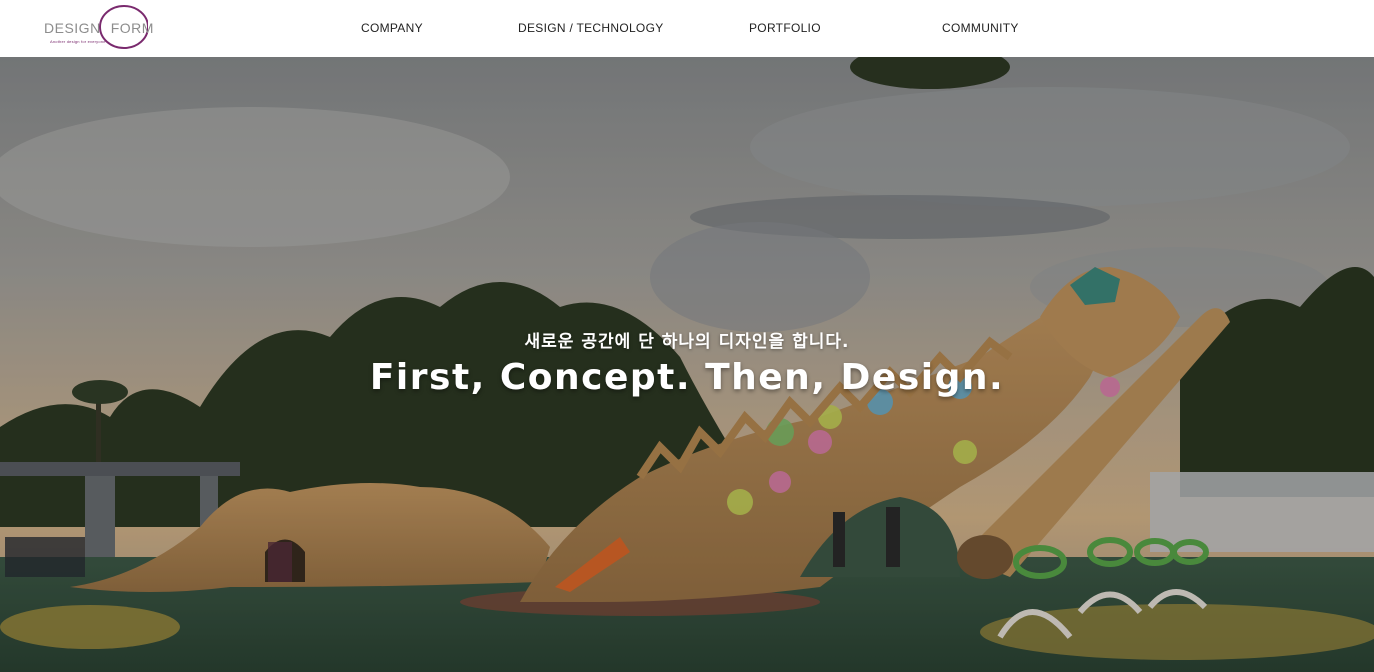  Describe the element at coordinates (72, 28) in the screenshot. I see `logo-word-design: DESIGN` at that location.